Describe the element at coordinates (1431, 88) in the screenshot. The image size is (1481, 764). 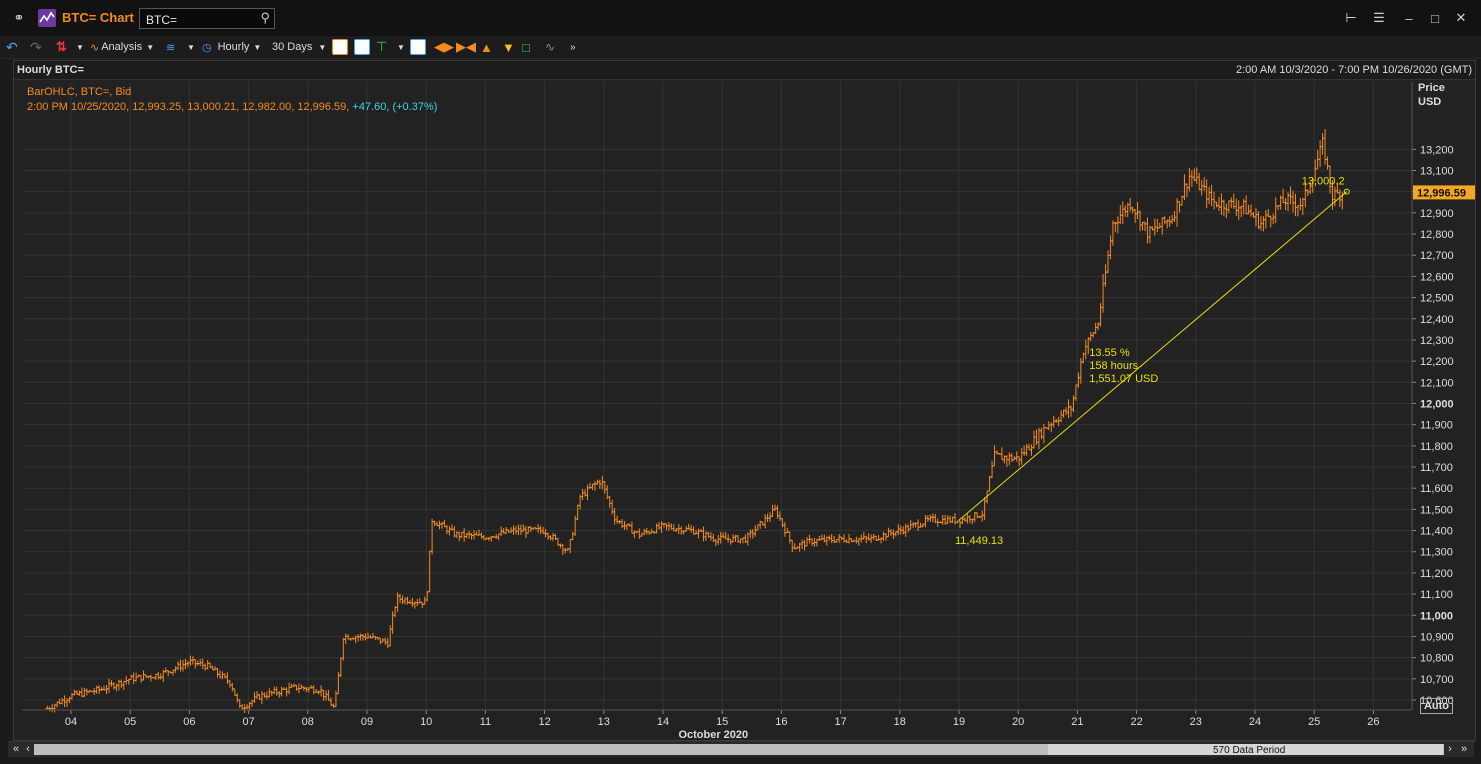
I see `price-label: Price` at that location.